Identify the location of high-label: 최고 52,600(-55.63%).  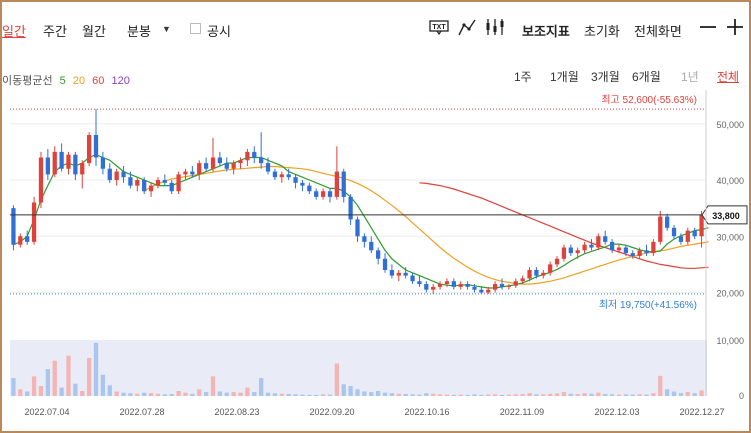
(649, 100).